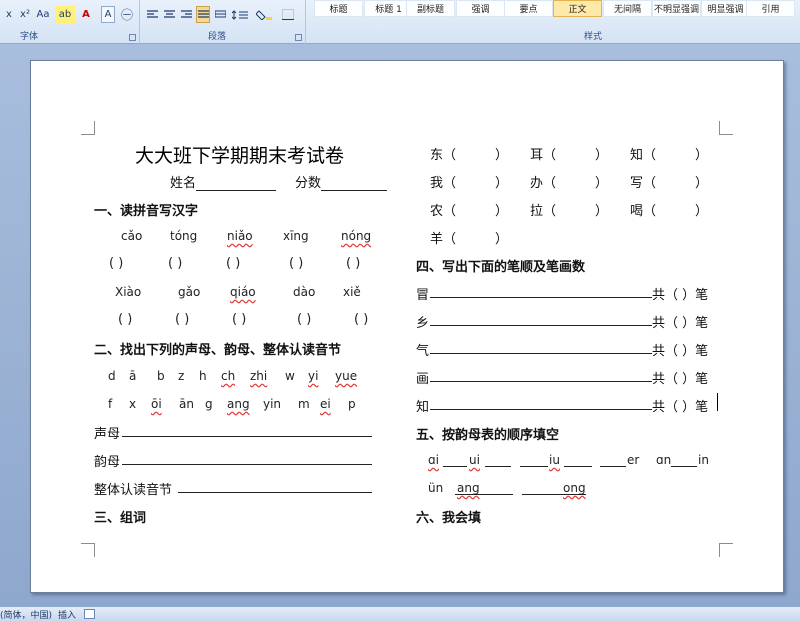  What do you see at coordinates (107, 462) in the screenshot?
I see `yunmu-label: 韵母` at bounding box center [107, 462].